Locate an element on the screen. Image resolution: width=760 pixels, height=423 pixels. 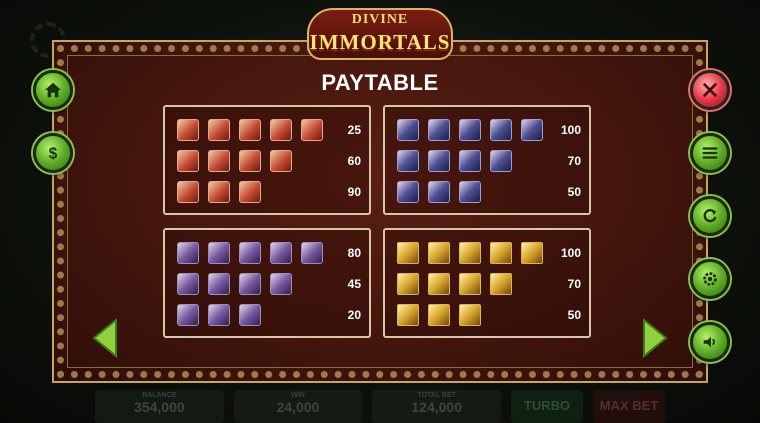
game-logo: DIVINE IMMORTALS is located at coordinates (380, 35).